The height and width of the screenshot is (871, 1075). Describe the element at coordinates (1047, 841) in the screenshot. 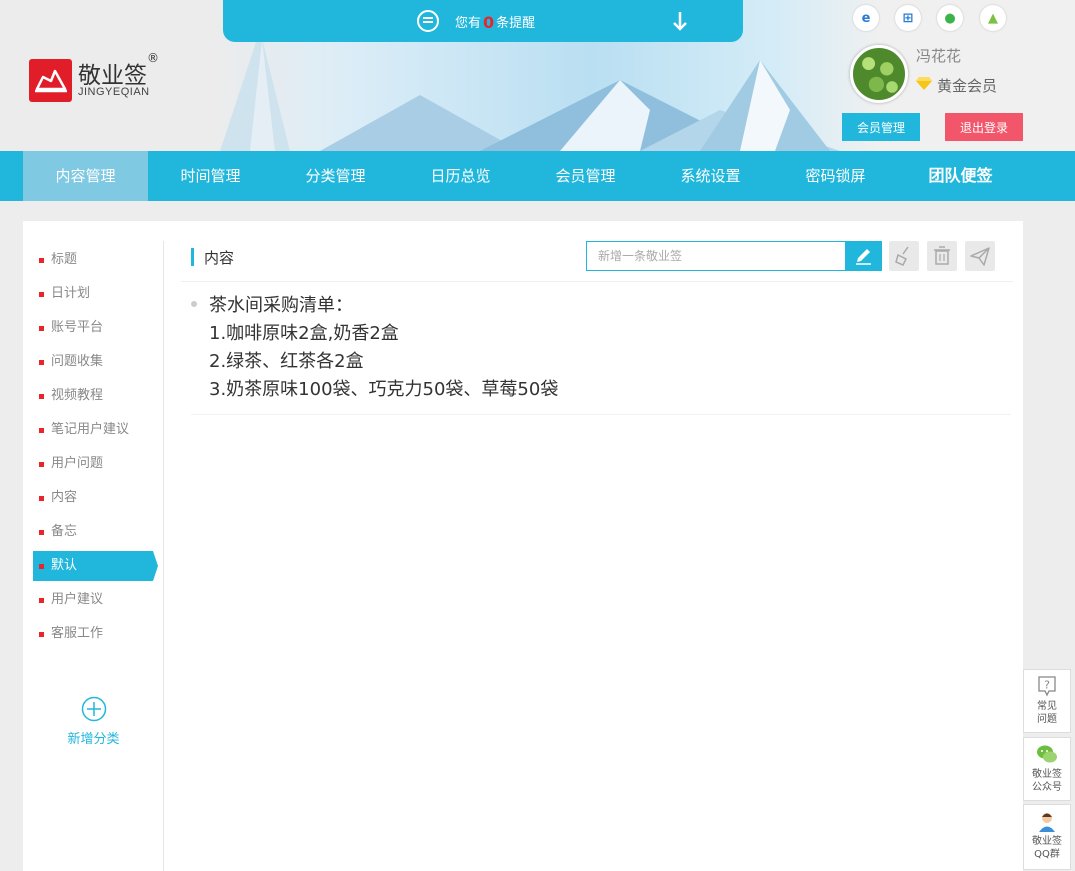

I see `qq-label-1: 敬业签` at that location.